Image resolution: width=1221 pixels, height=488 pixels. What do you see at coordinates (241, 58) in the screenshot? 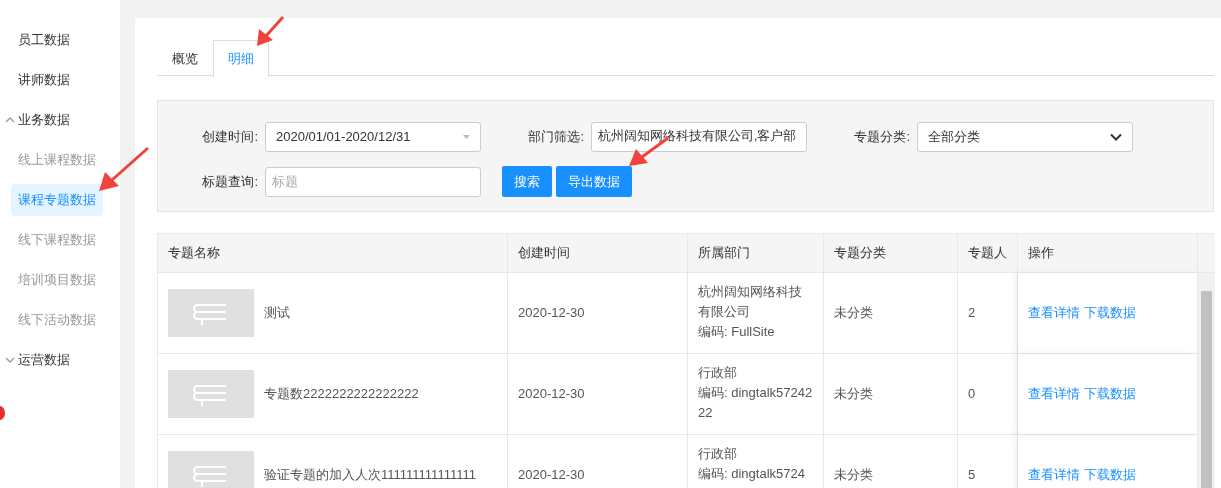
I see `tab: 明细` at bounding box center [241, 58].